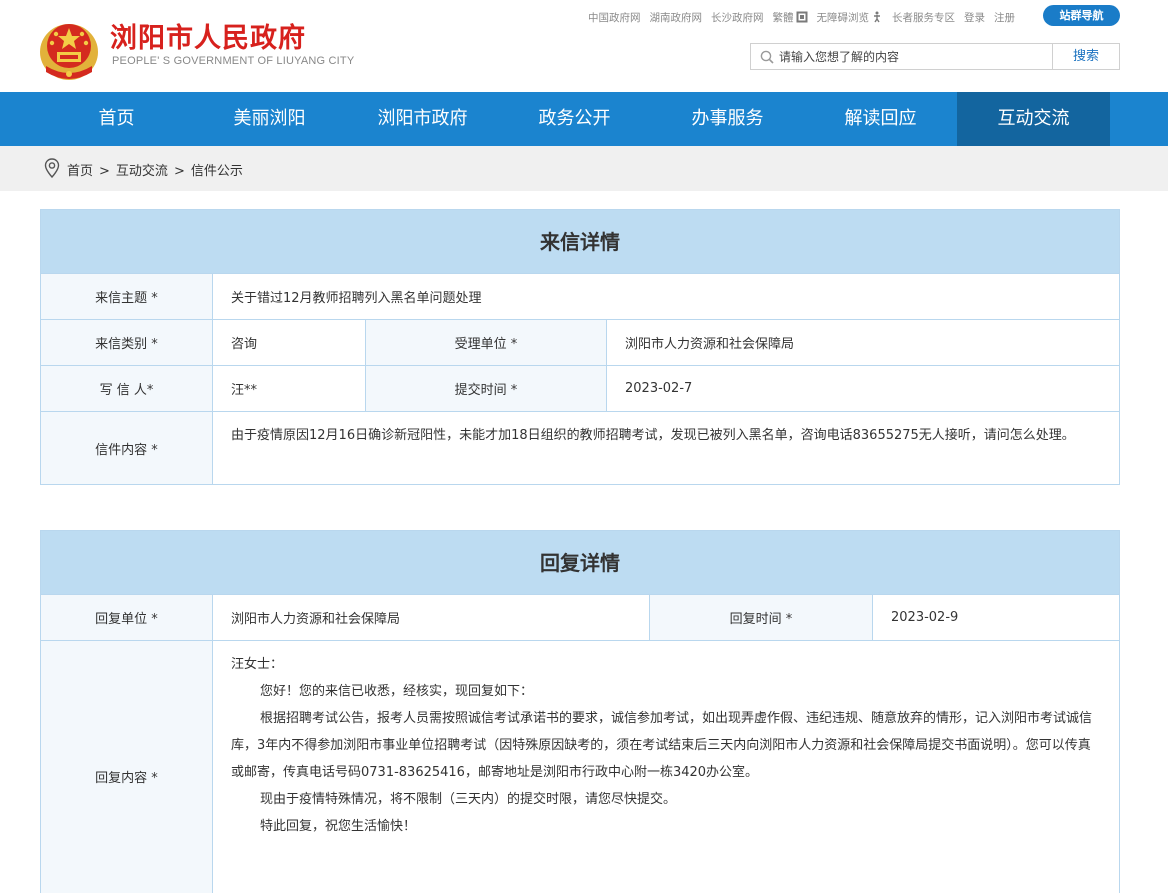 The height and width of the screenshot is (893, 1168). Describe the element at coordinates (676, 17) in the screenshot. I see `link-hunan-gov: 湖南政府网` at that location.